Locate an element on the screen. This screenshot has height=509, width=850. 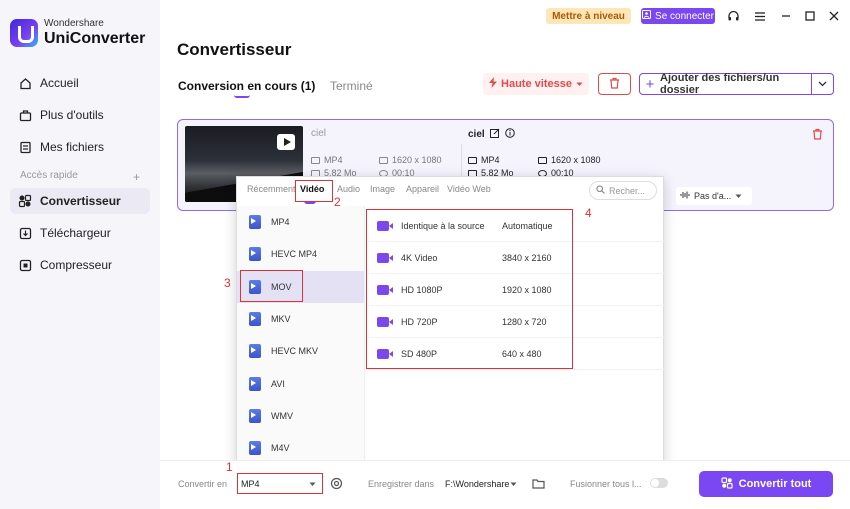
close-icon is located at coordinates (834, 16).